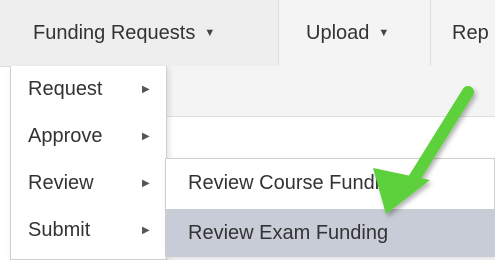 The width and height of the screenshot is (495, 260). I want to click on nav-funding-requests: Funding Requests ▼, so click(139, 33).